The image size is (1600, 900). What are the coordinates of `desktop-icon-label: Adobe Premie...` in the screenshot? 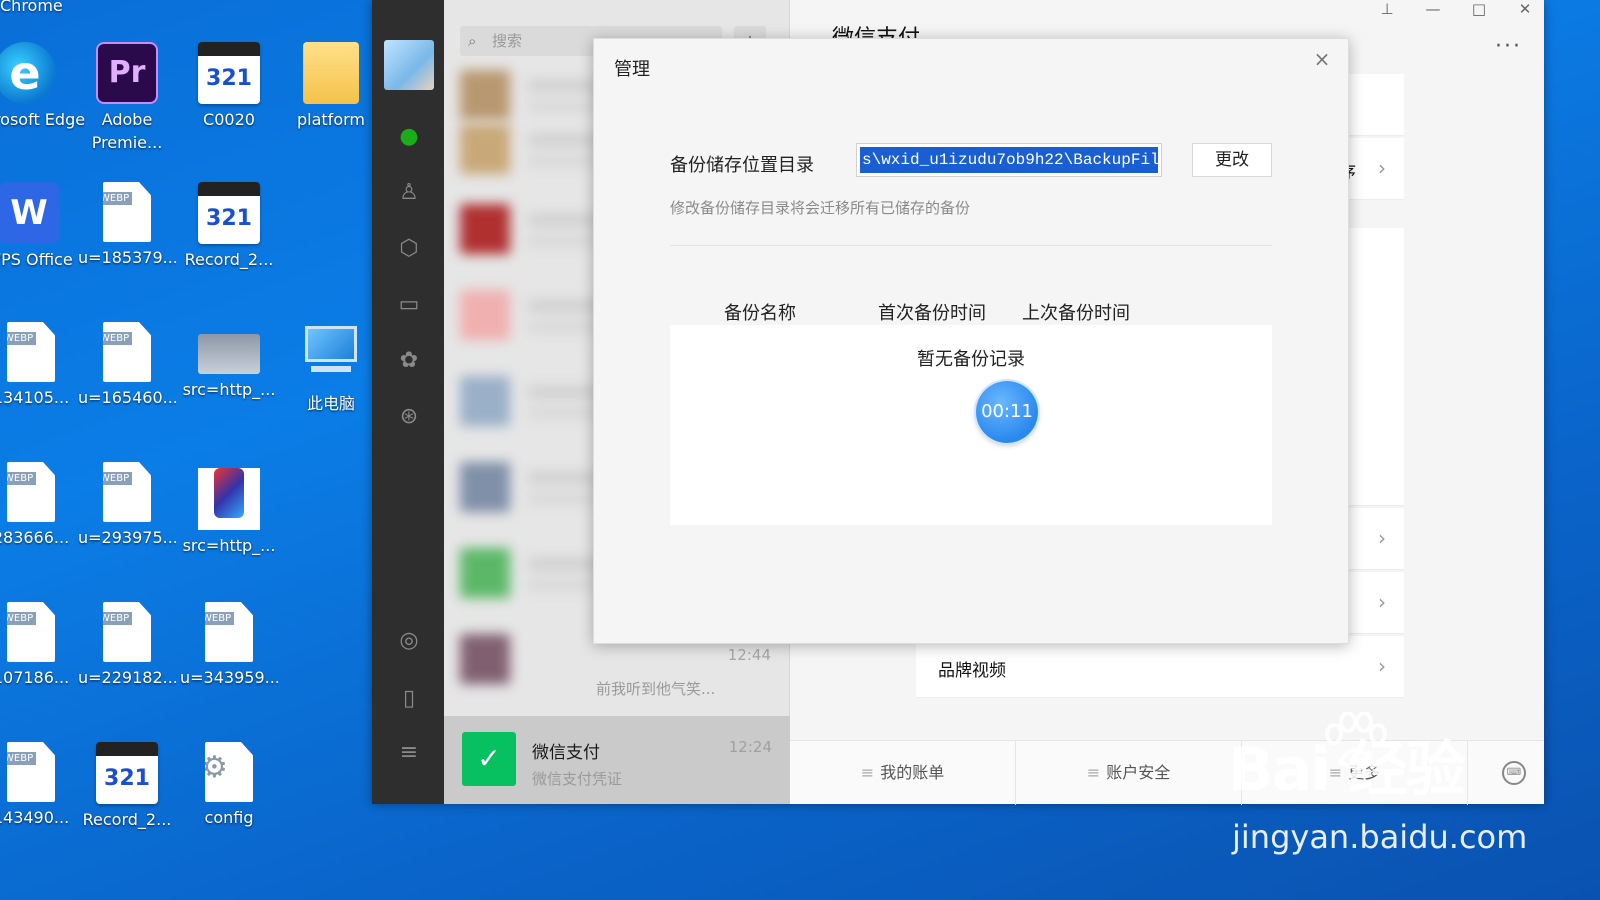 It's located at (127, 131).